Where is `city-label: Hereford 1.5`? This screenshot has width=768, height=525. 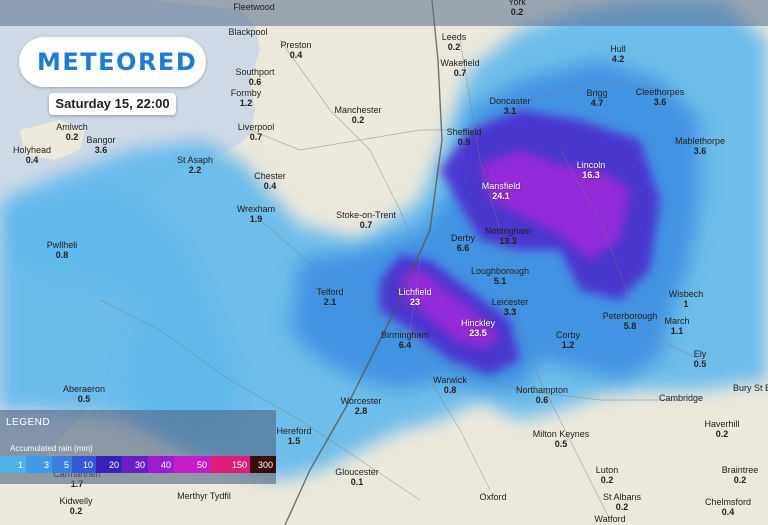
city-label: Hereford 1.5 is located at coordinates (293, 436).